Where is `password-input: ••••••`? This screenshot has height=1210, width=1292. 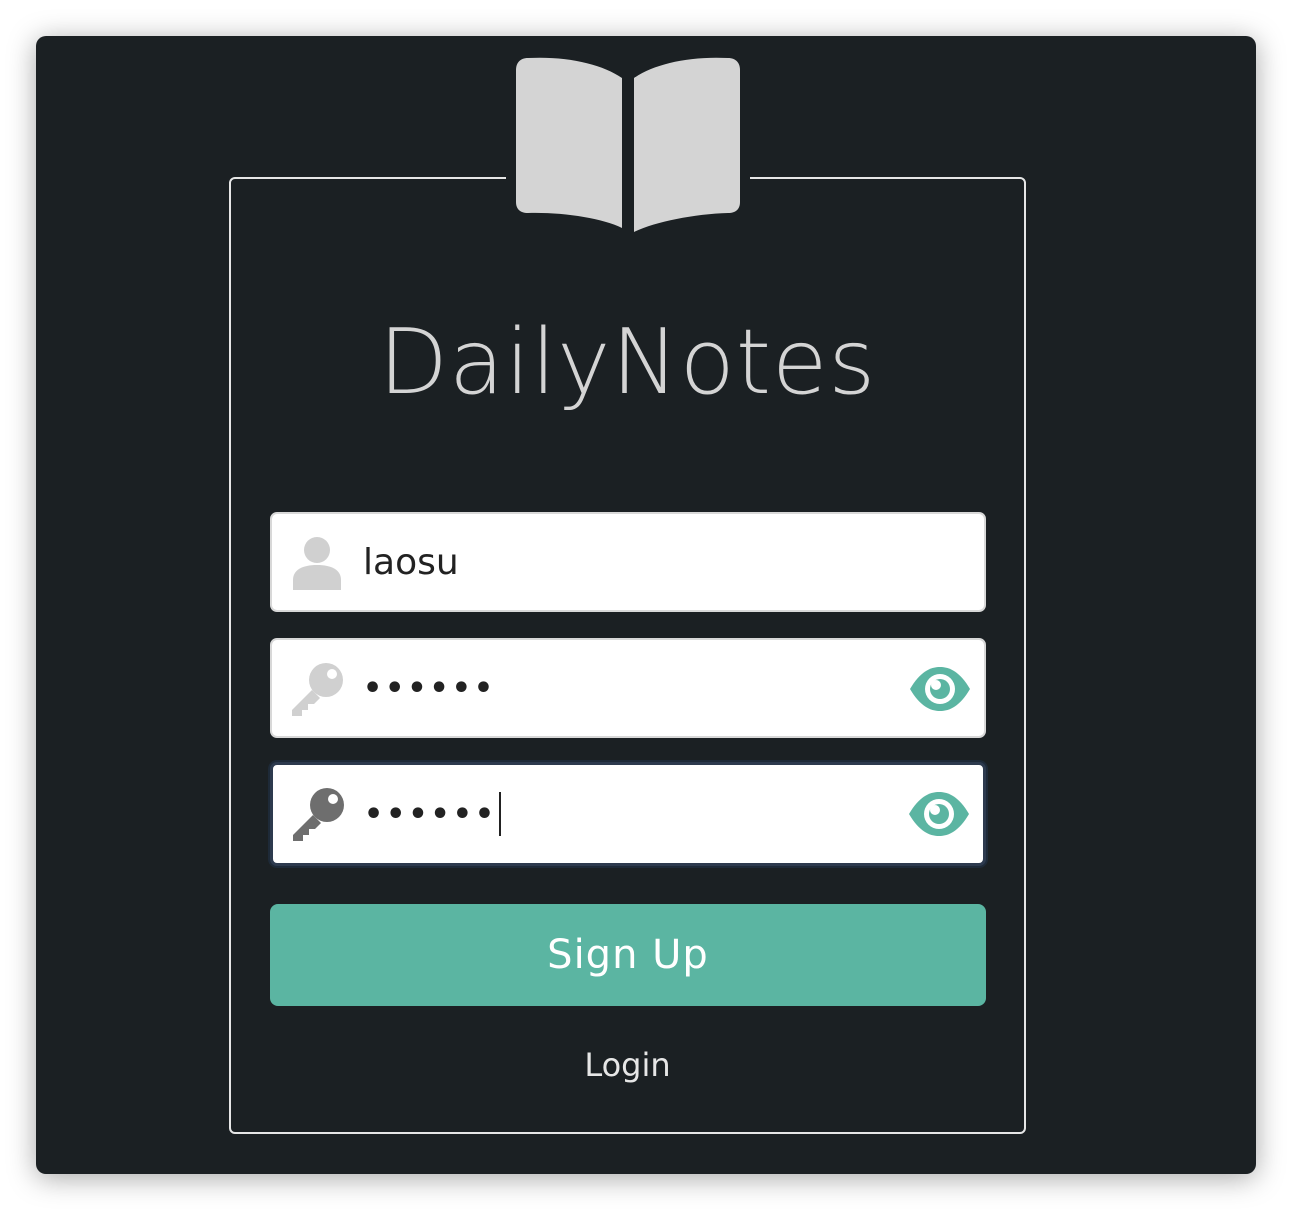
password-input: •••••• is located at coordinates (429, 688).